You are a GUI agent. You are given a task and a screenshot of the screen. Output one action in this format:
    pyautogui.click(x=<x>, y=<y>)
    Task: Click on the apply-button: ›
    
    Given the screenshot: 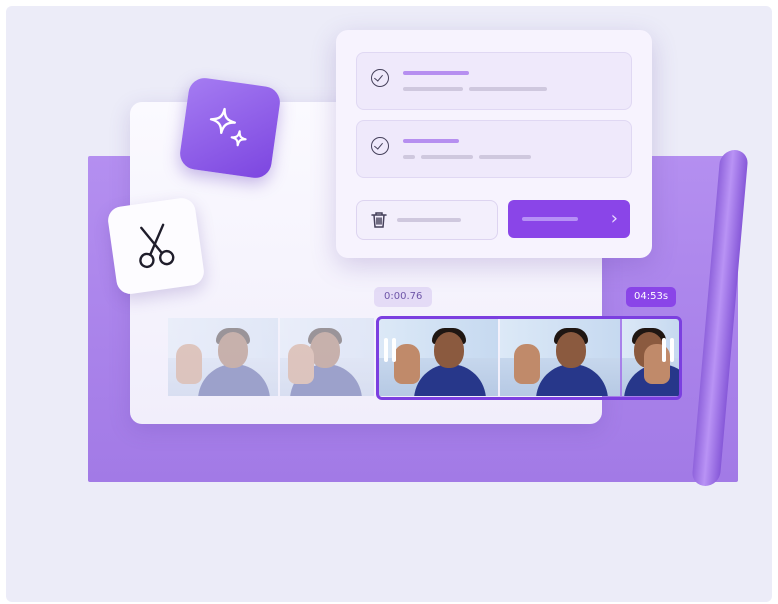 What is the action you would take?
    pyautogui.click(x=569, y=219)
    